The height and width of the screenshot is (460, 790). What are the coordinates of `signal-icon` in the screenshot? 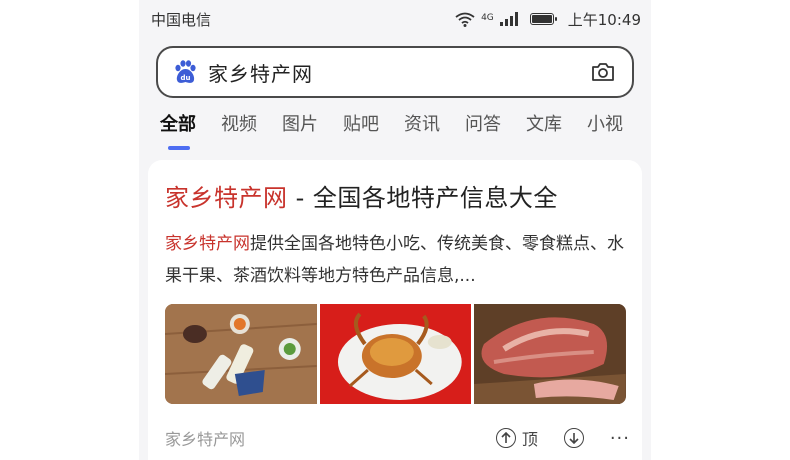 It's located at (508, 19).